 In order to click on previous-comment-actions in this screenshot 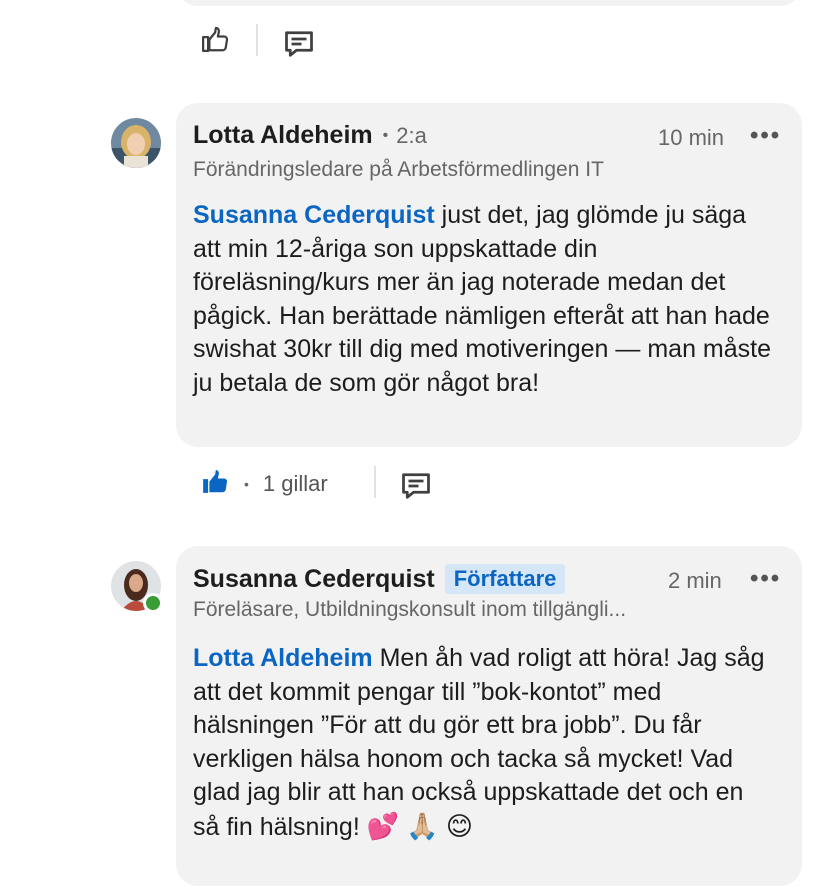, I will do `click(215, 41)`.